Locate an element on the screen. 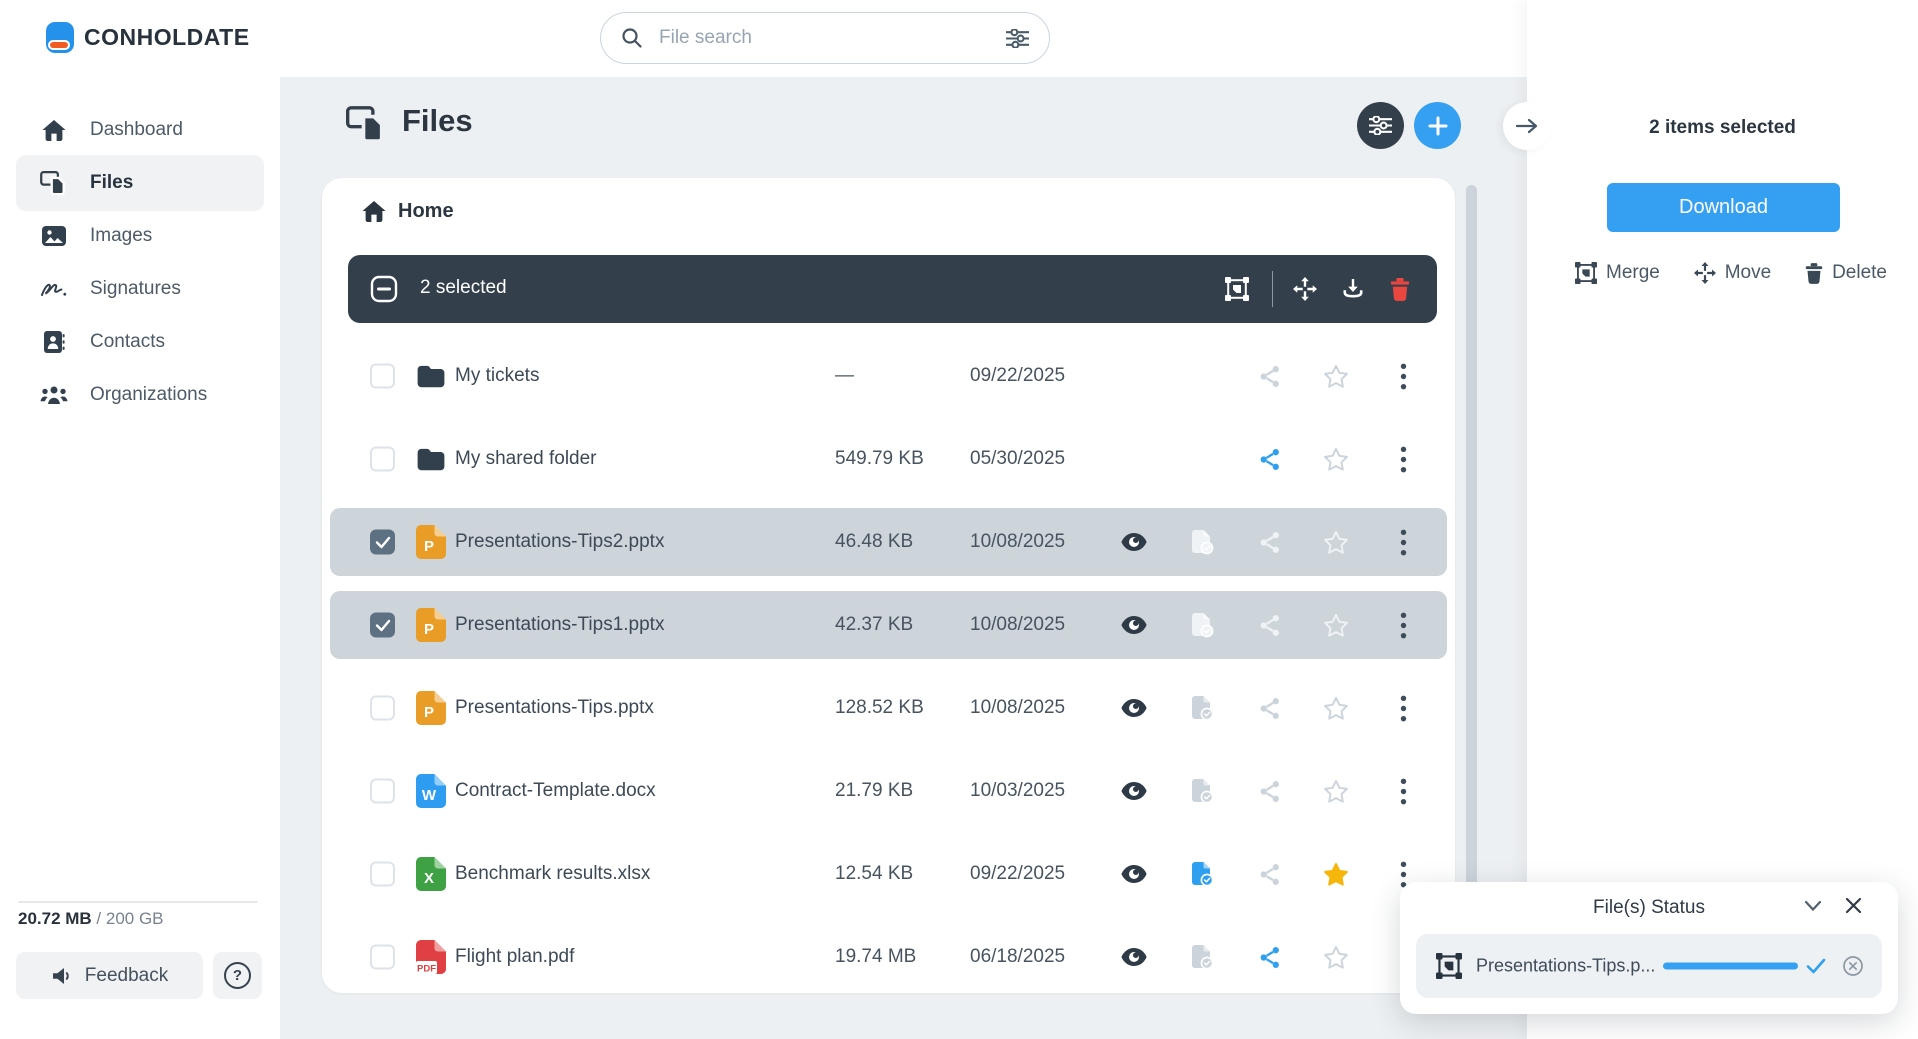 The height and width of the screenshot is (1039, 1918). file-row: My shared folder 549.79 KB 05/30/2025 is located at coordinates (888, 459).